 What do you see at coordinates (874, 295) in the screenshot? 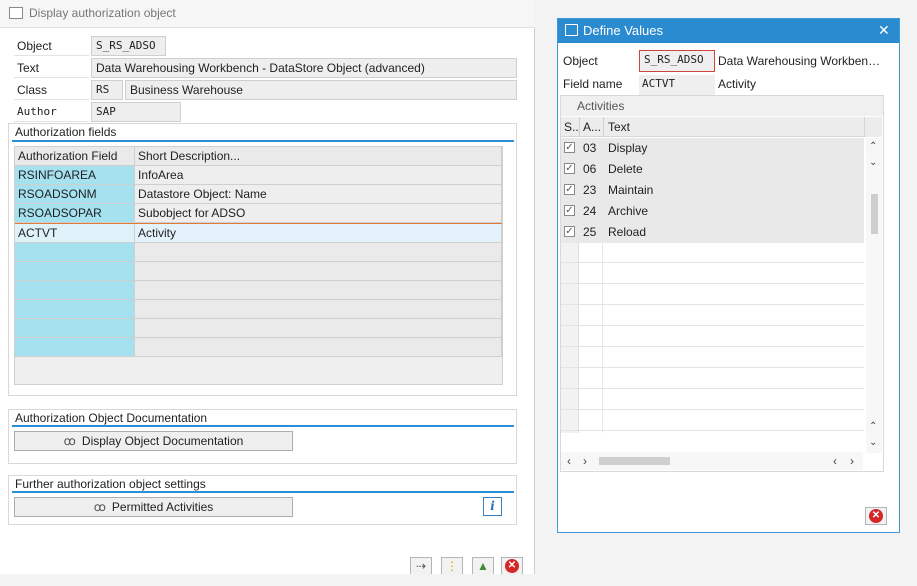
I see `vertical-scrollbar: ⌃ ⌄ ⌃ ⌄` at bounding box center [874, 295].